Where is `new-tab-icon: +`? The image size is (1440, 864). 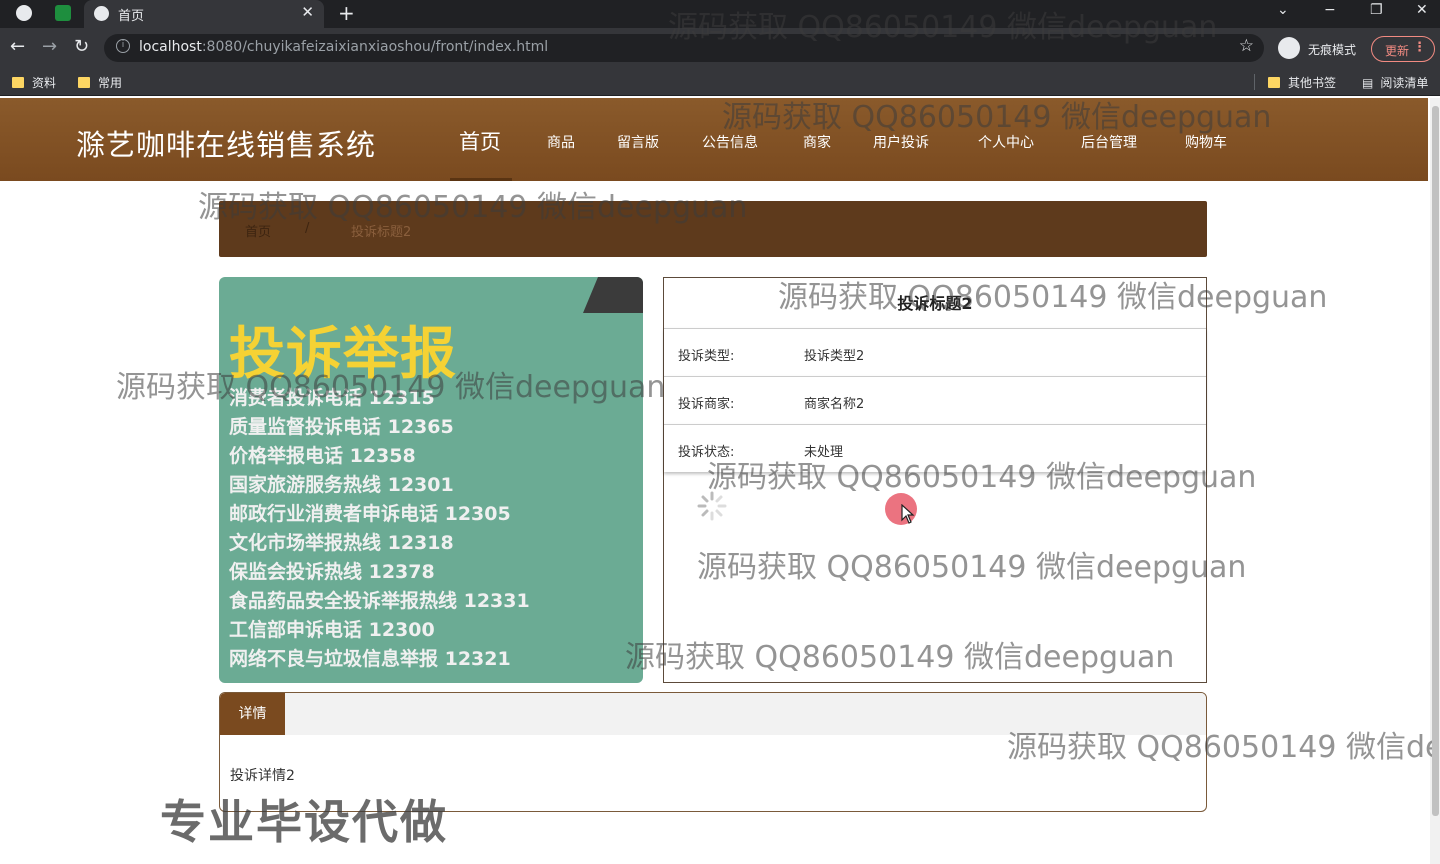 new-tab-icon: + is located at coordinates (346, 13).